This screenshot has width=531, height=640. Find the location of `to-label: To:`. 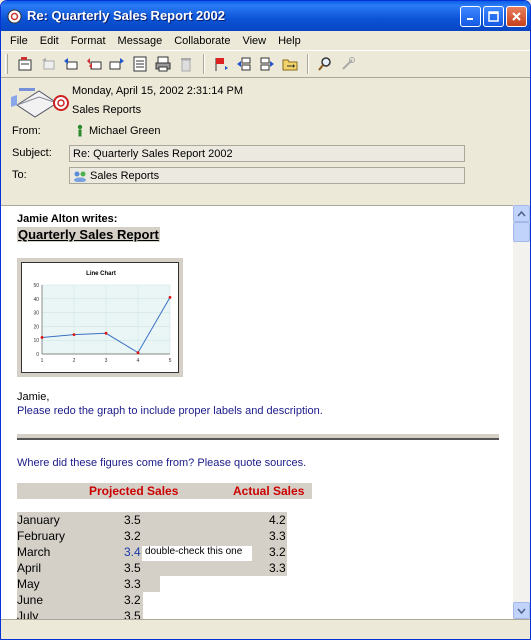

to-label: To: is located at coordinates (19, 175).